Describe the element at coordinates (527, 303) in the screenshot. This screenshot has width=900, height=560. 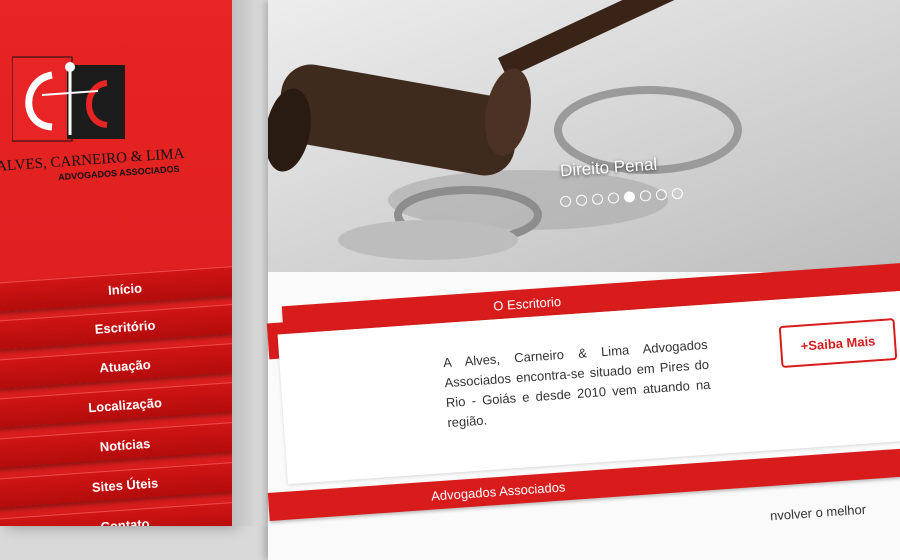
I see `section-heading-label: O Escritorio` at that location.